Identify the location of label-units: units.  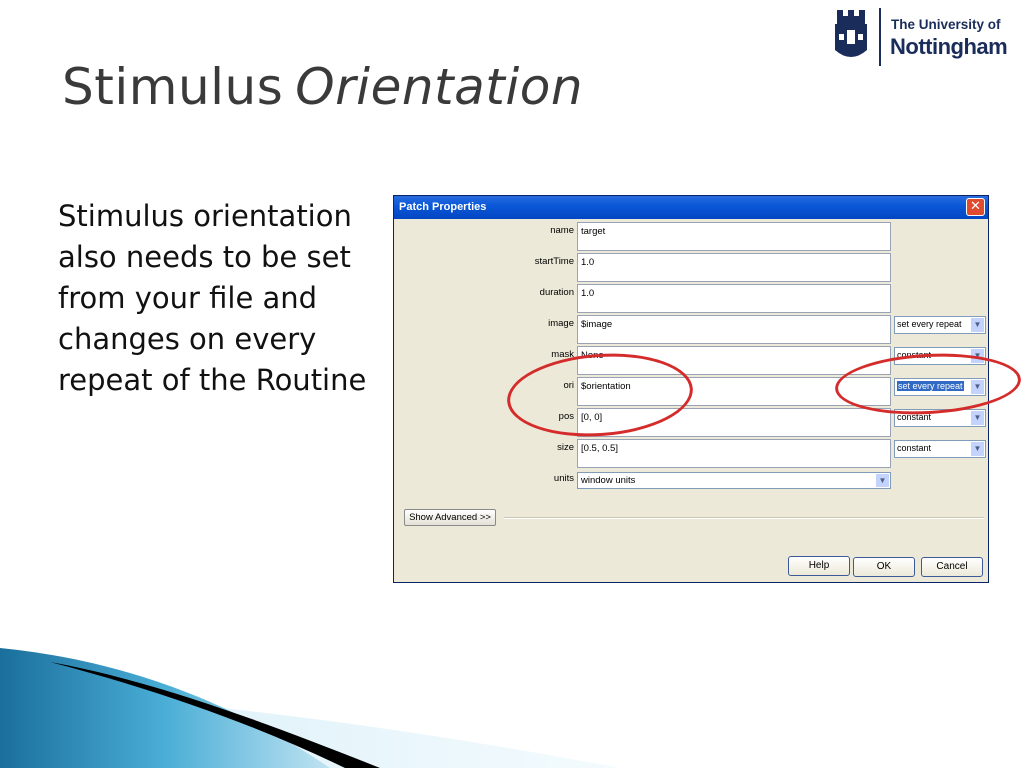
(563, 478).